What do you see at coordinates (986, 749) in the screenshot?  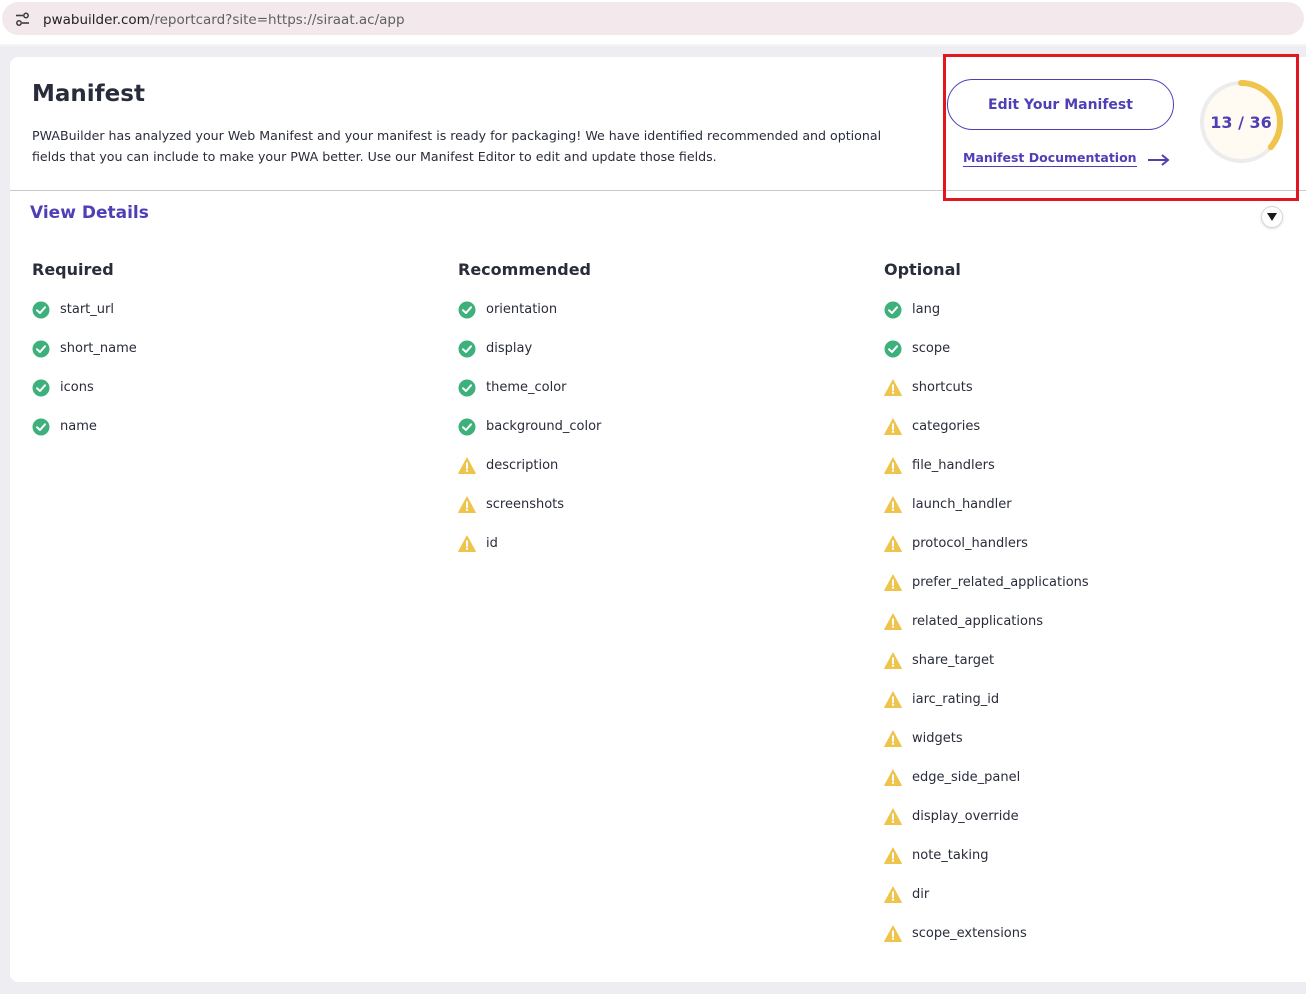 I see `list-item: widgets` at bounding box center [986, 749].